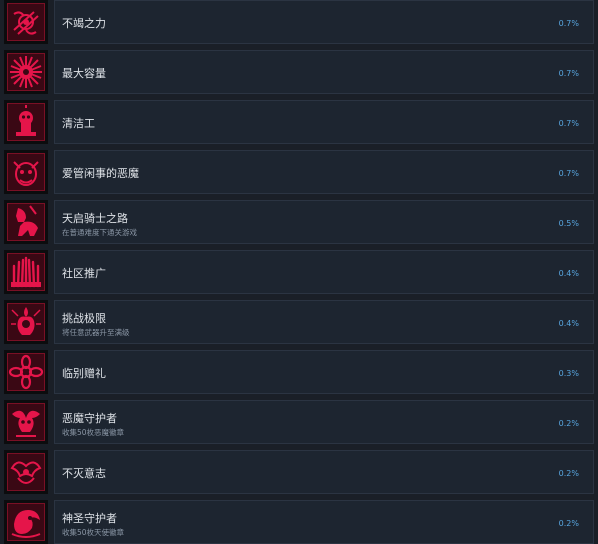 Image resolution: width=598 pixels, height=544 pixels. What do you see at coordinates (93, 532) in the screenshot?
I see `achievement-description: 收集50枚天使徽章` at bounding box center [93, 532].